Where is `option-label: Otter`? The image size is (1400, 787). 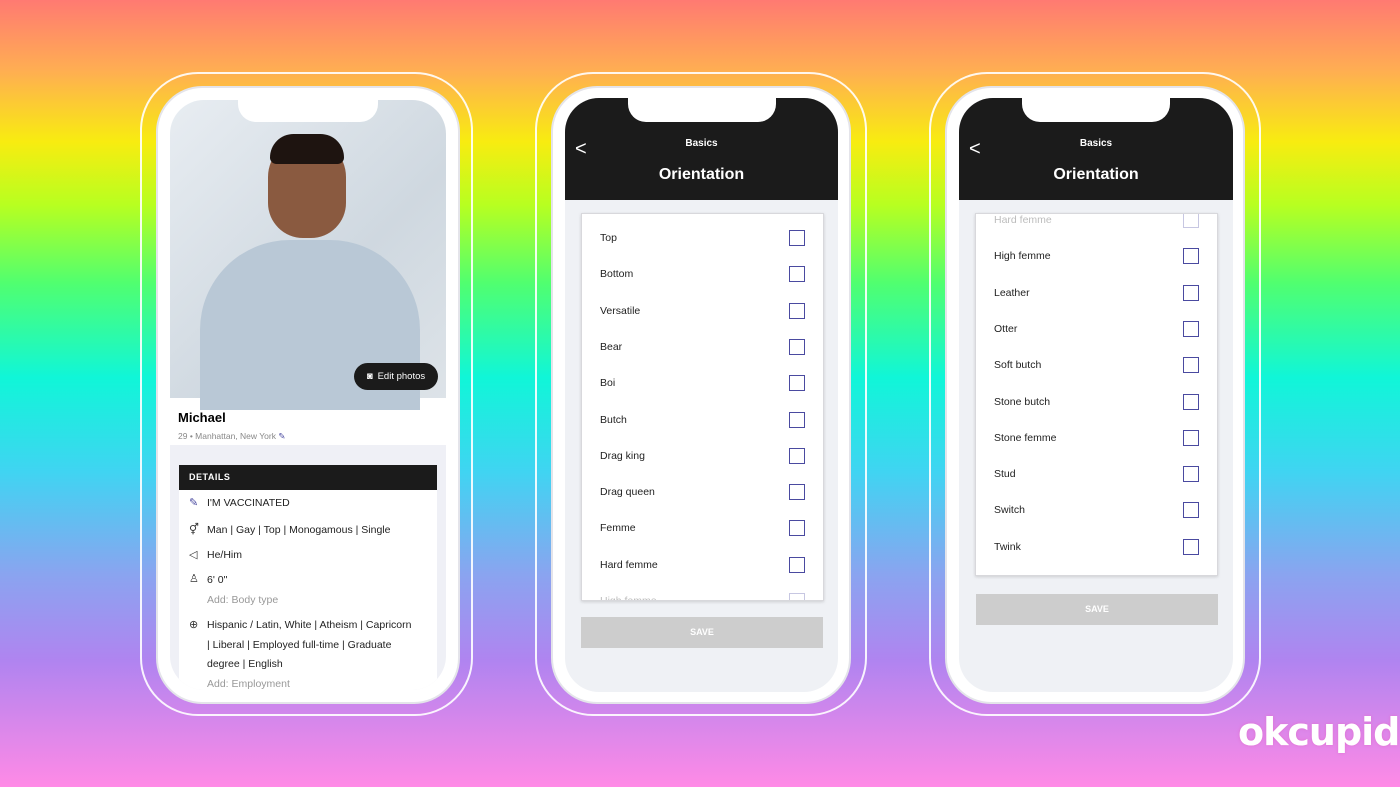 option-label: Otter is located at coordinates (1006, 328).